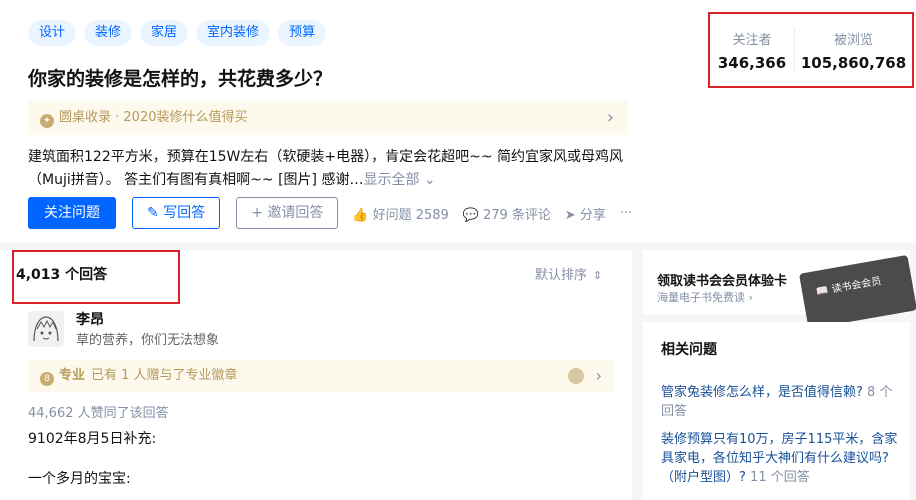 This screenshot has width=916, height=500. Describe the element at coordinates (722, 281) in the screenshot. I see `card-title: 领取读书会会员体验卡` at that location.